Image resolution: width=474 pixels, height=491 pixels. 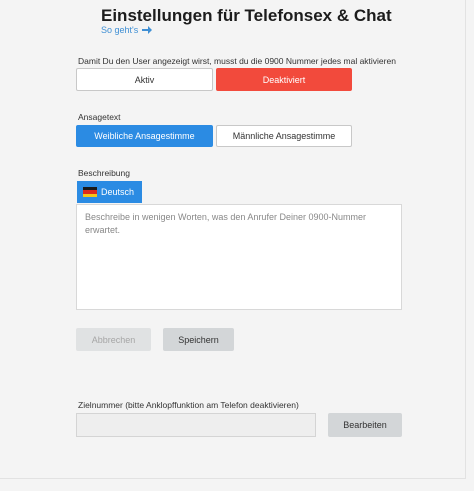 I want to click on description-label: Beschreibung, so click(x=104, y=173).